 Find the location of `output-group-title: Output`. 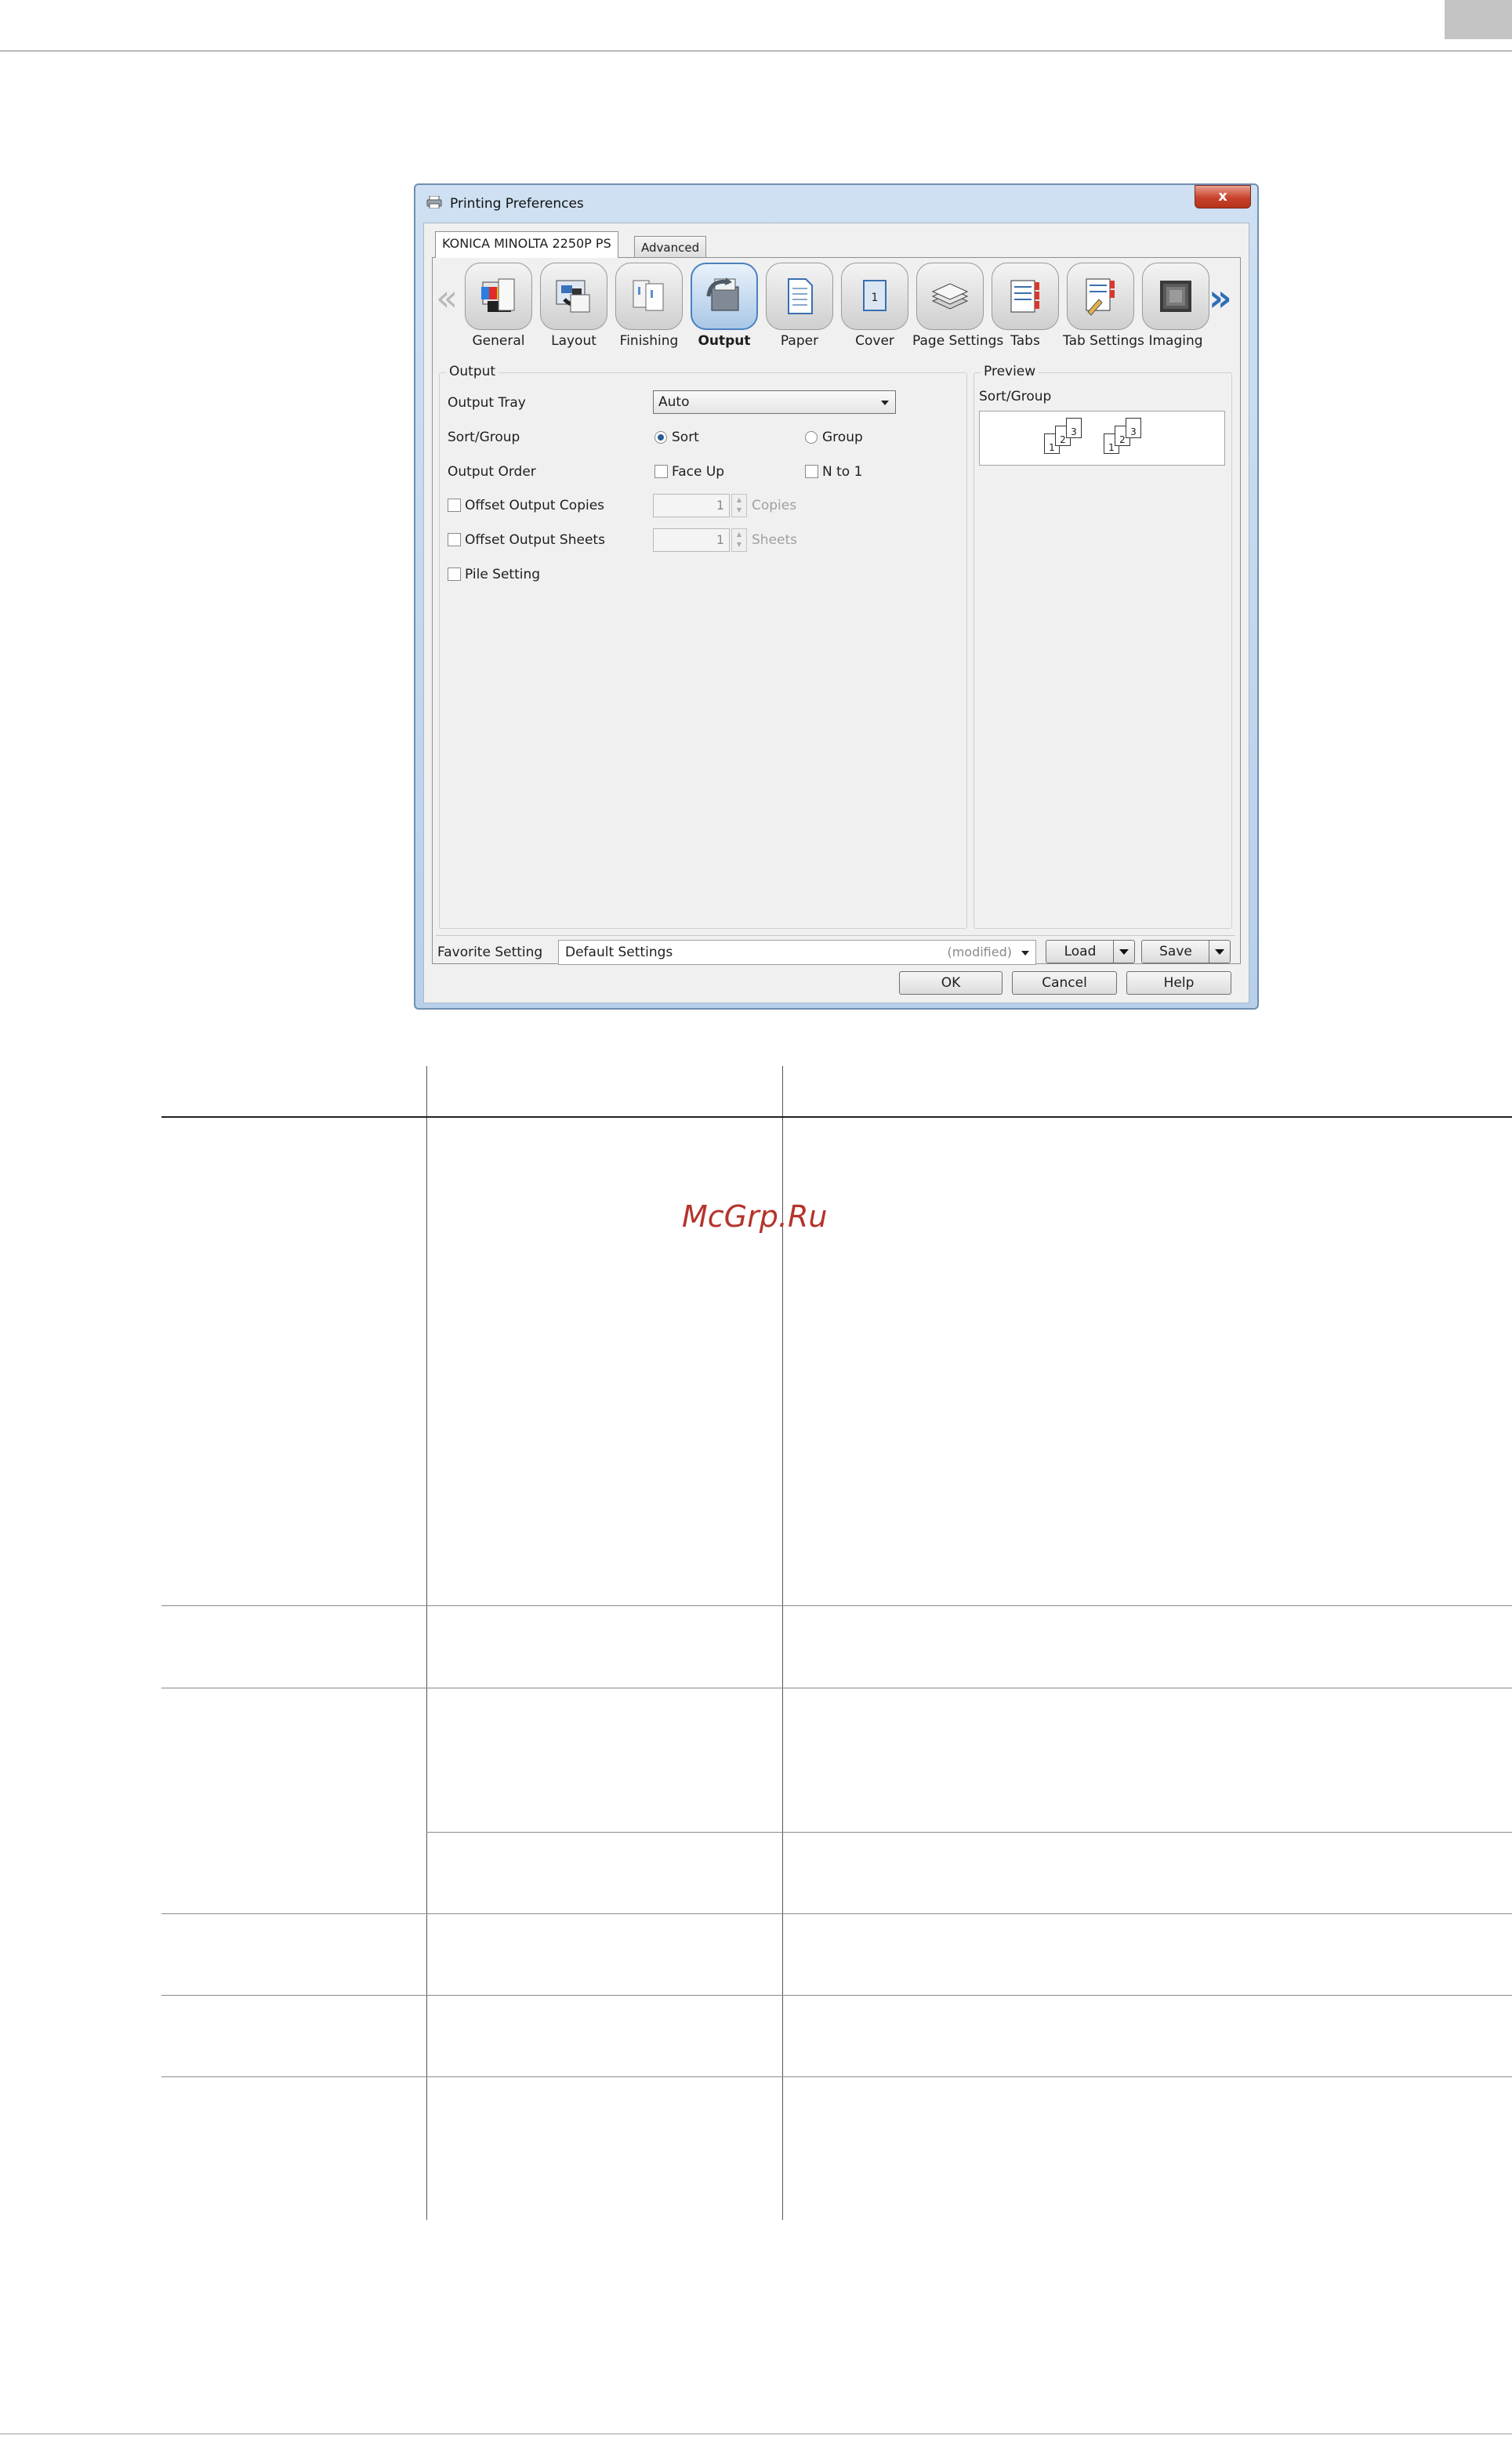

output-group-title: Output is located at coordinates (472, 371).